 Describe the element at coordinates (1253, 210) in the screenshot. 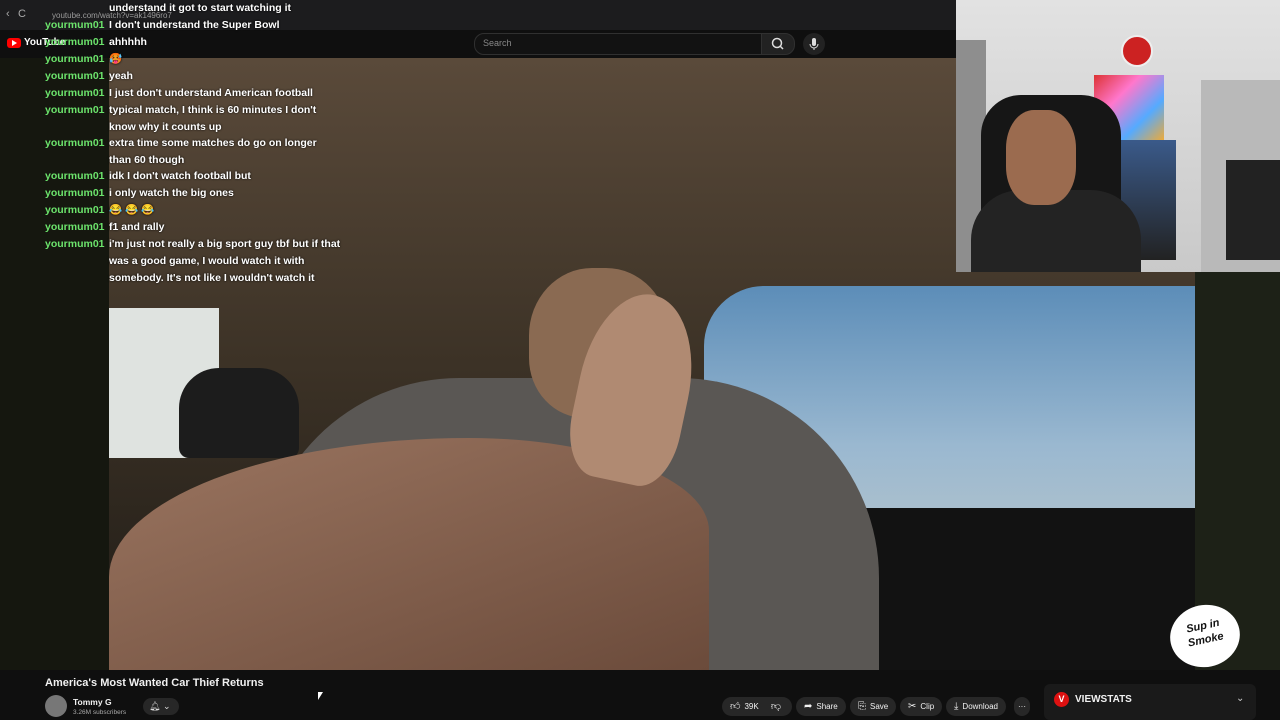

I see `webcam-shelf` at that location.